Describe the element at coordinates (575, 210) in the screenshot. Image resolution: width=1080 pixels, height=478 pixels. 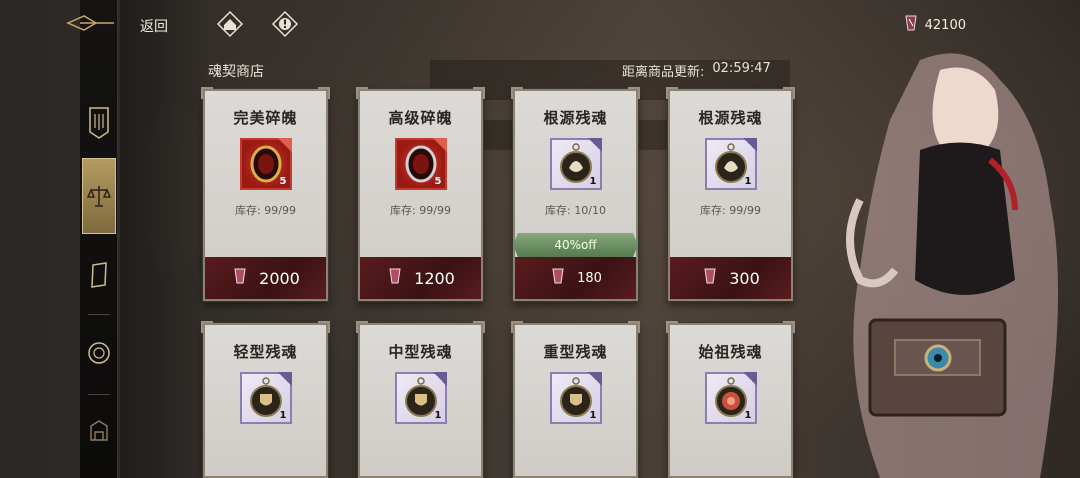
I see `item-stock: 库存: 10/10` at that location.